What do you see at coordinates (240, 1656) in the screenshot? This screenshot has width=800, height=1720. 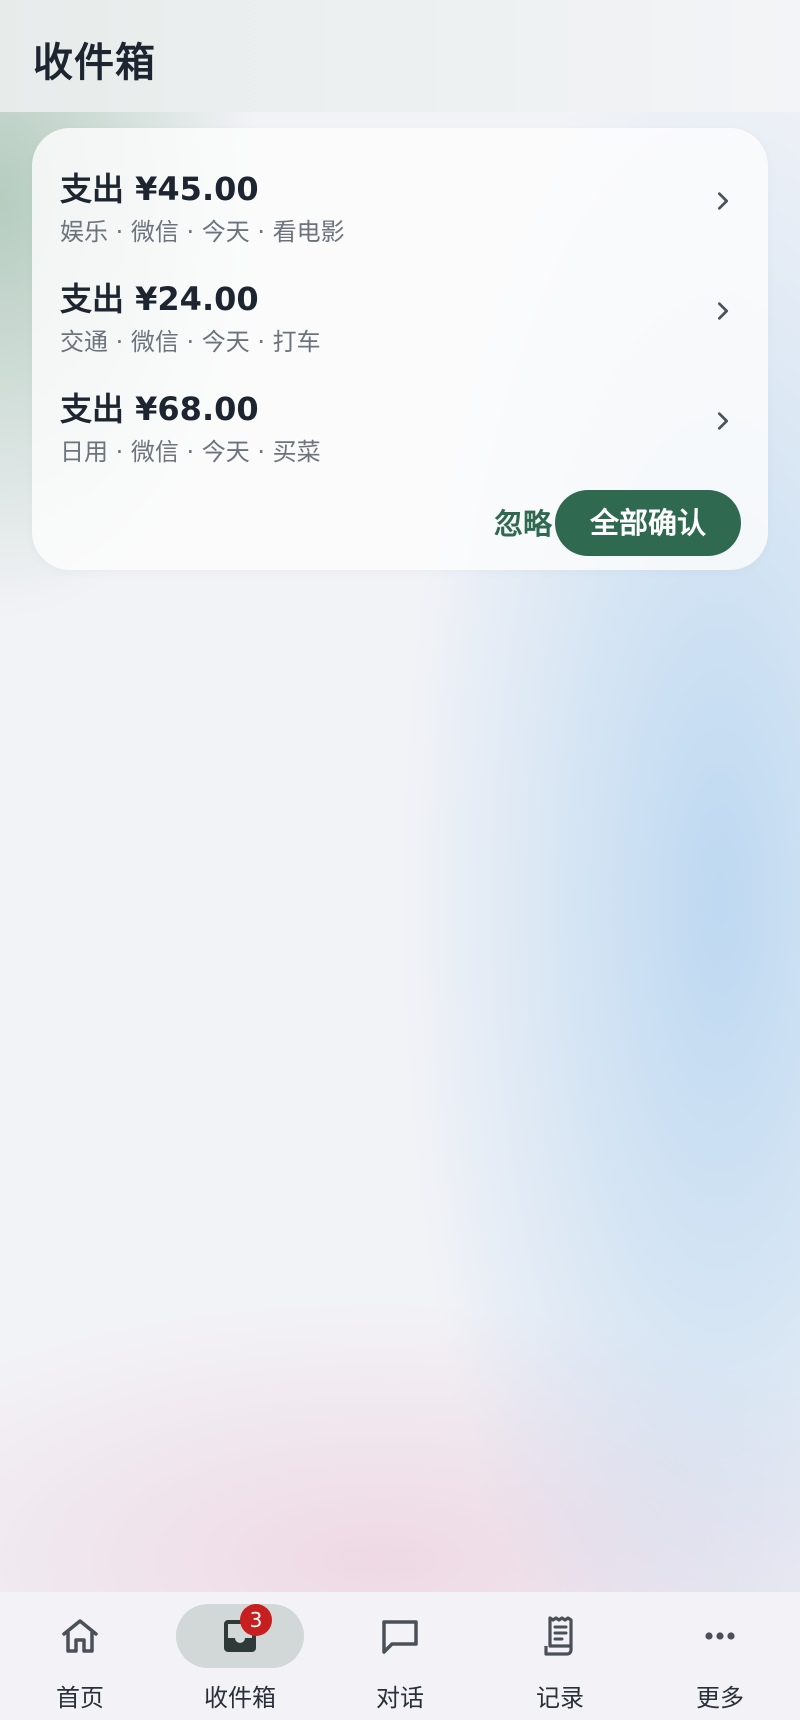 I see `nav-item-inbox: 3 收件箱` at bounding box center [240, 1656].